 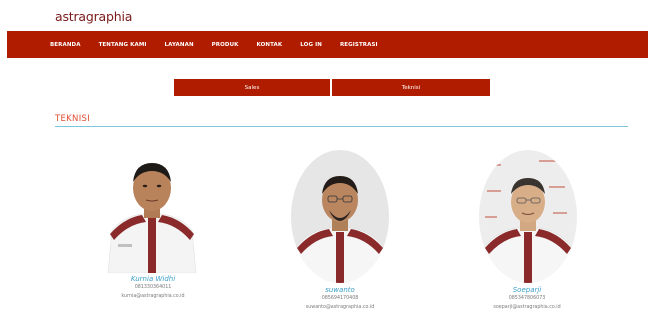 I want to click on nav-item-kontak: KONTAK, so click(x=270, y=45).